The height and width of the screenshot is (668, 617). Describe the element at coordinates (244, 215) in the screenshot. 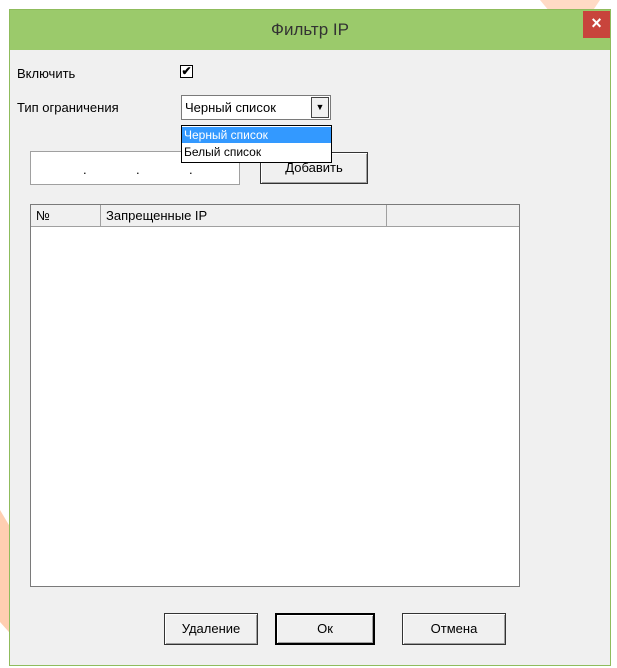

I see `column-header-blocked-ip: Запрещенные IP` at that location.